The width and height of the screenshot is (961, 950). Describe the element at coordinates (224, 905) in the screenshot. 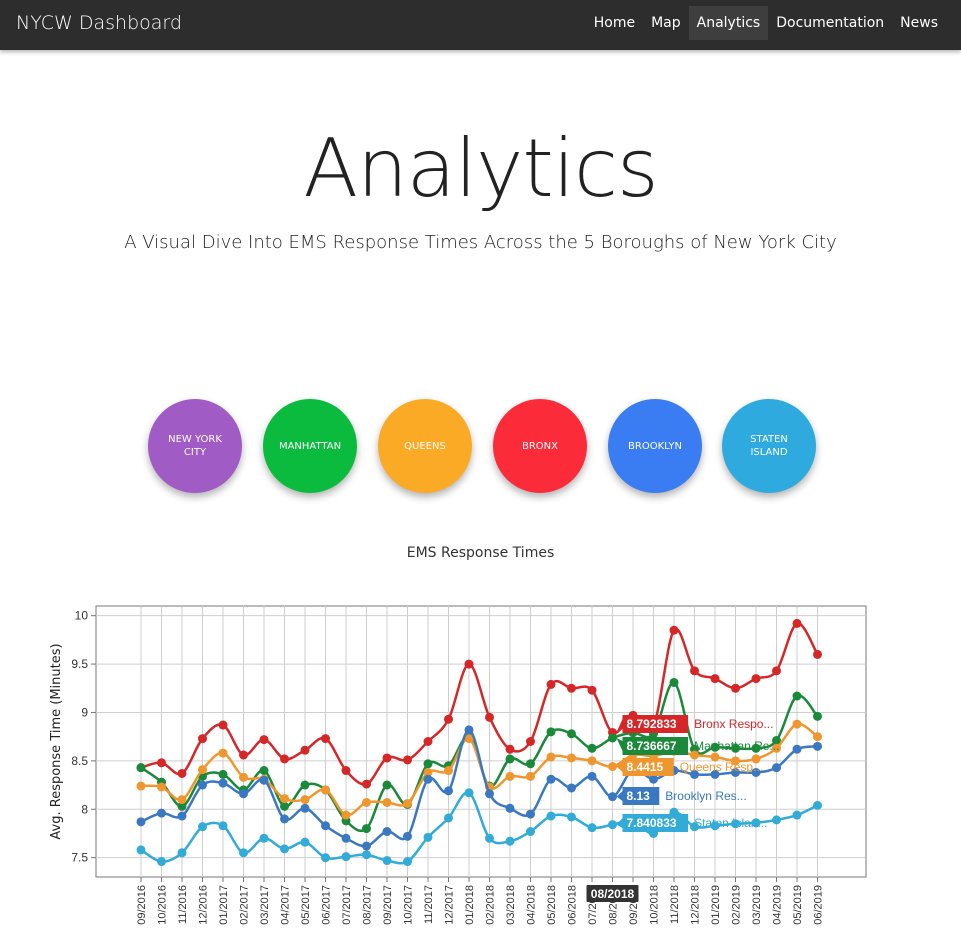

I see `x-tick-label: 01/2017` at that location.